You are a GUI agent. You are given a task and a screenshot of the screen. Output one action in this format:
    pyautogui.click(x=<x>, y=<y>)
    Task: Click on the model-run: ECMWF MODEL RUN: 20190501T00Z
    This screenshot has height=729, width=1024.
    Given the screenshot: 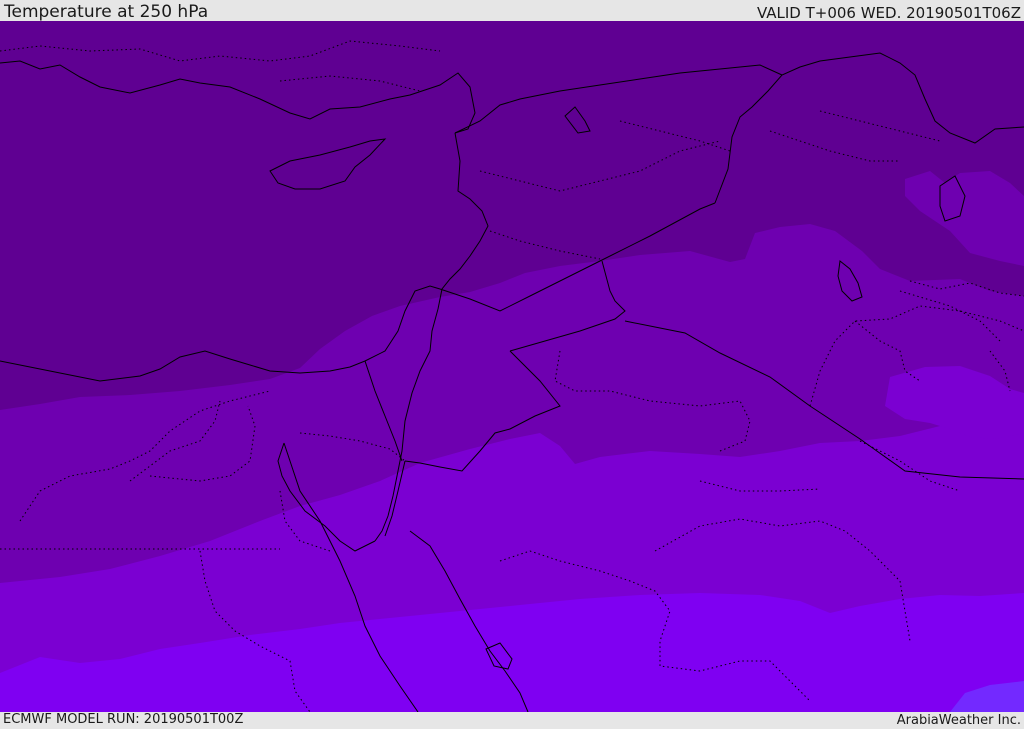 What is the action you would take?
    pyautogui.click(x=123, y=719)
    